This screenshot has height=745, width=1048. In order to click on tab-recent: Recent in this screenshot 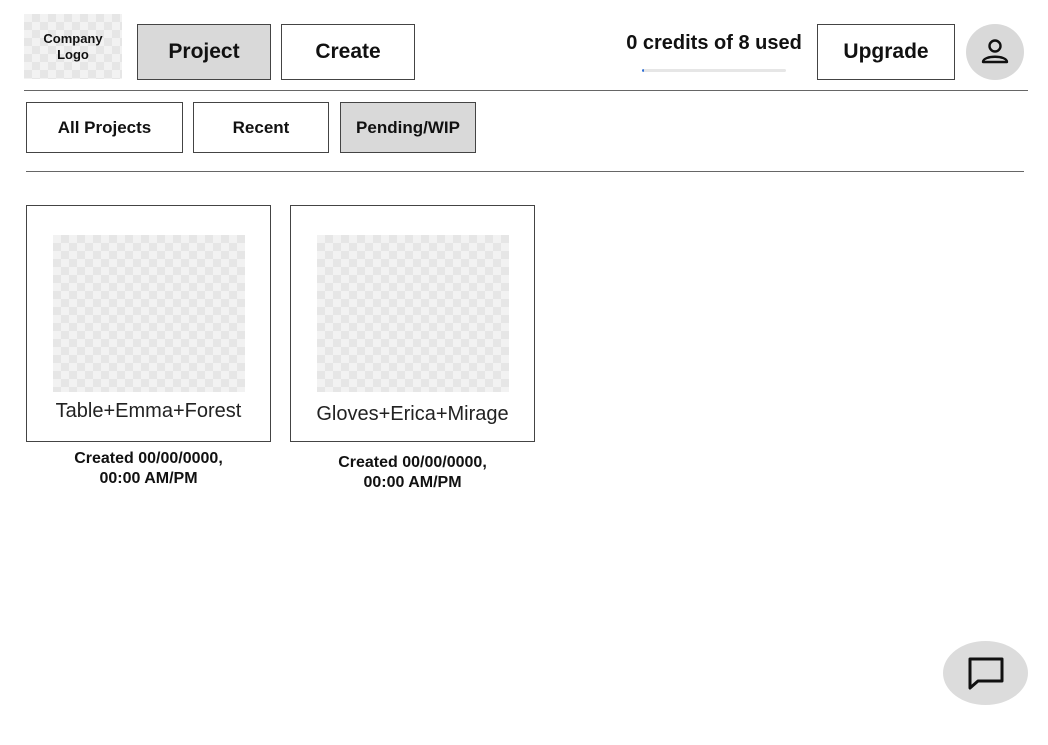, I will do `click(261, 127)`.